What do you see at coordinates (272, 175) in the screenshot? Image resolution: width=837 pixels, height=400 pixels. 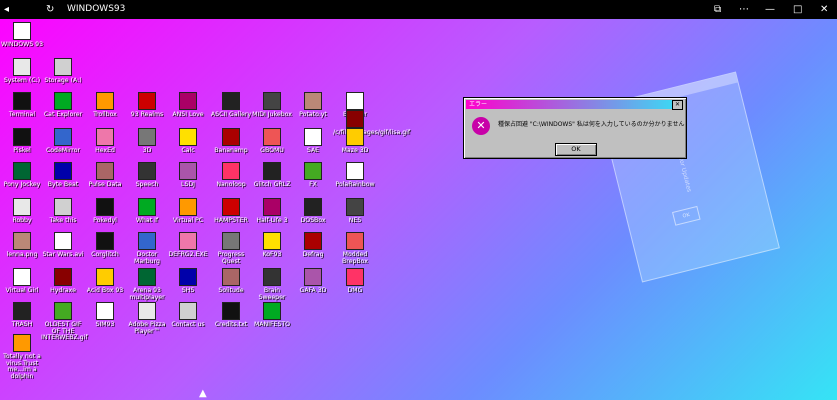 I see `desktop-icon: Glitch GRLZ` at bounding box center [272, 175].